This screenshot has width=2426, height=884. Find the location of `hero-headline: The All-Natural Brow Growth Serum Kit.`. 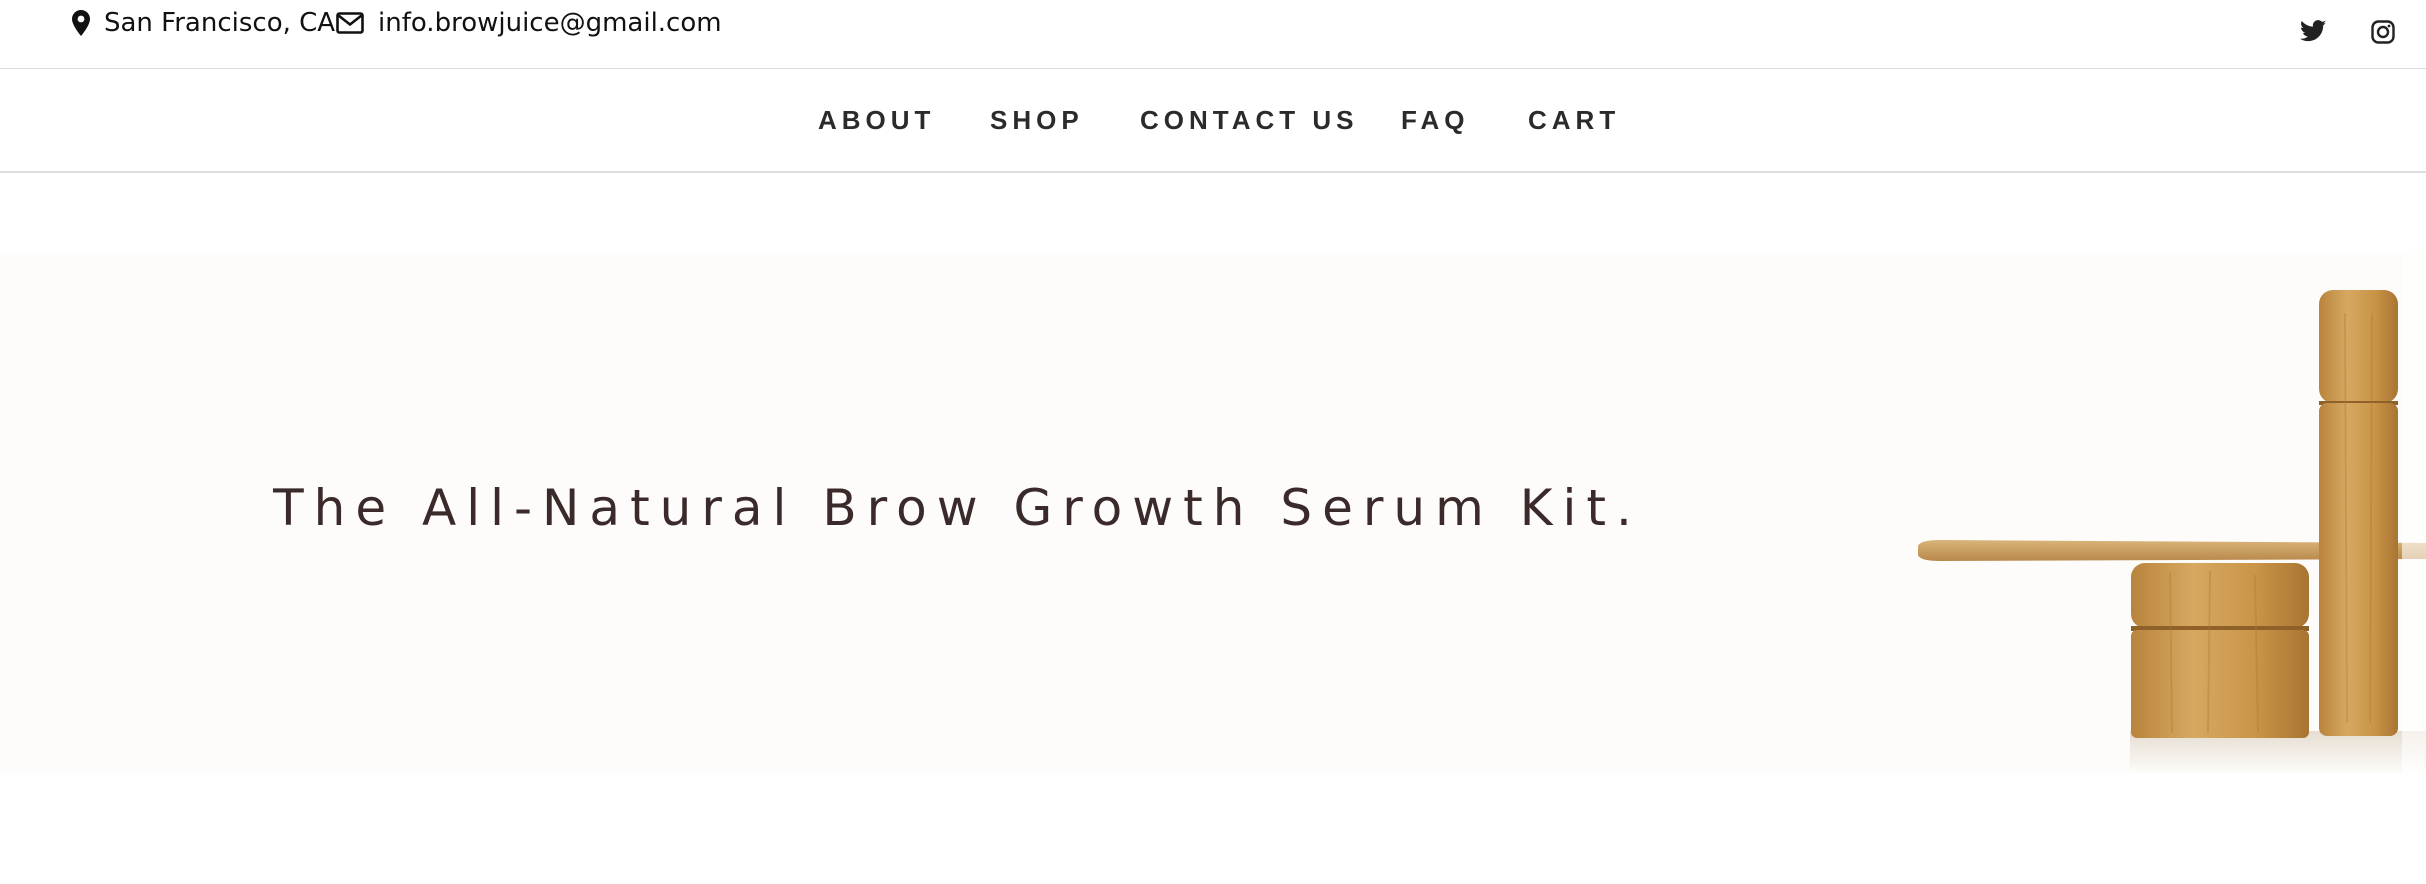

hero-headline: The All-Natural Brow Growth Serum Kit. is located at coordinates (957, 508).